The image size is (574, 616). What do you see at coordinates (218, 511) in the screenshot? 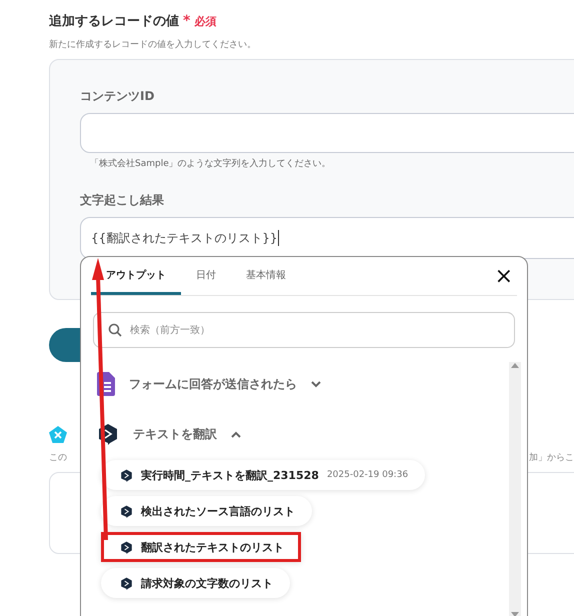
I see `item-label: 検出されたソース言語のリスト` at bounding box center [218, 511].